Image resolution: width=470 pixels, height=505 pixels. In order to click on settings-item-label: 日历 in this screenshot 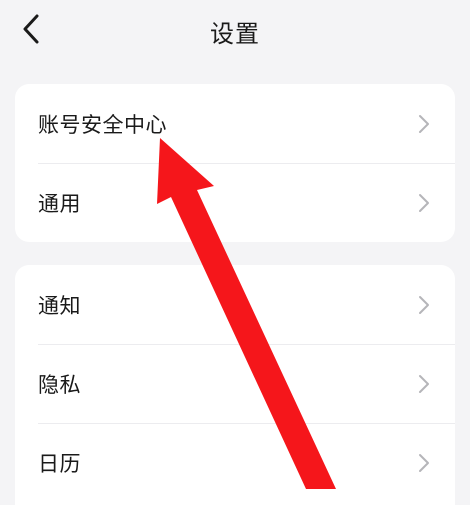, I will do `click(59, 463)`.